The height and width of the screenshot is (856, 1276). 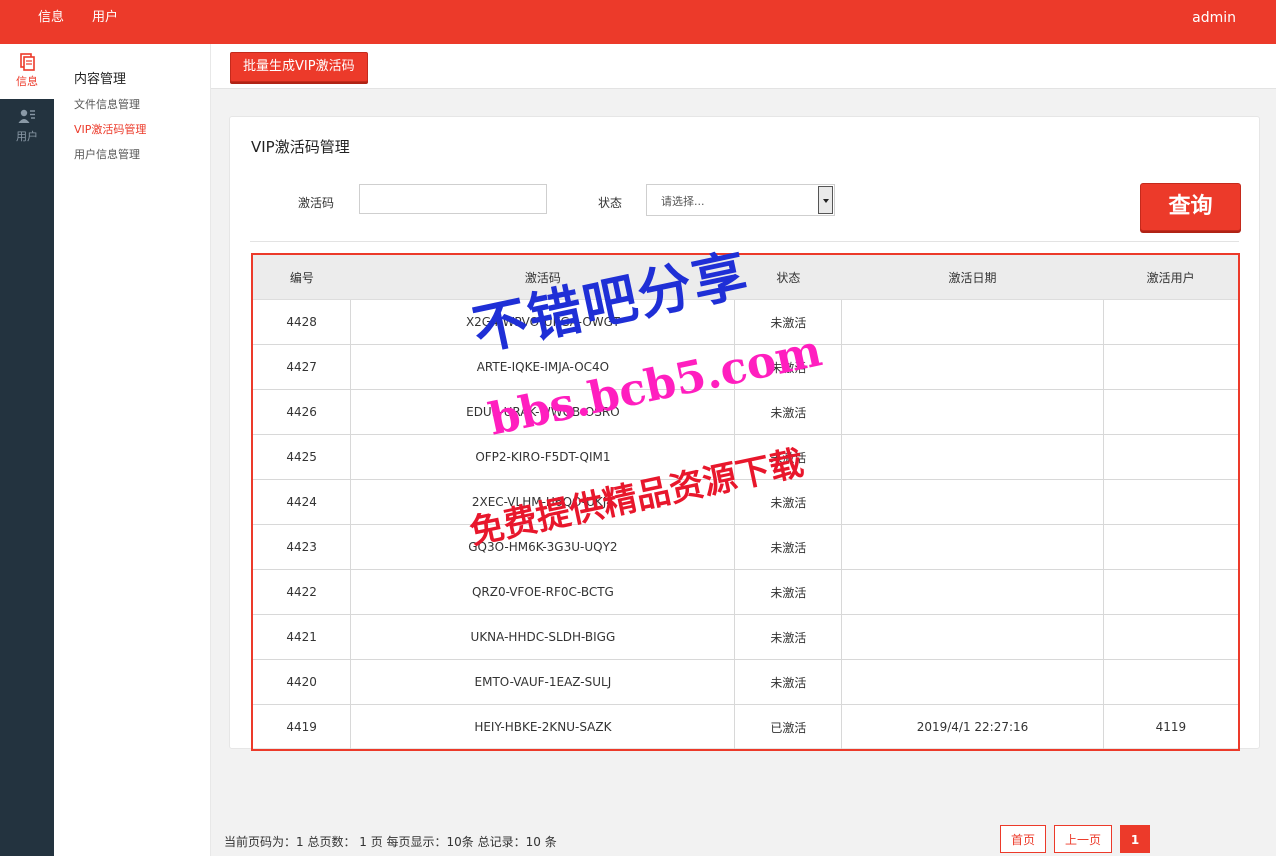 I want to click on table-row: 4420 EMTO-VAUF-1EAZ-SULJ 未激活, so click(x=745, y=682).